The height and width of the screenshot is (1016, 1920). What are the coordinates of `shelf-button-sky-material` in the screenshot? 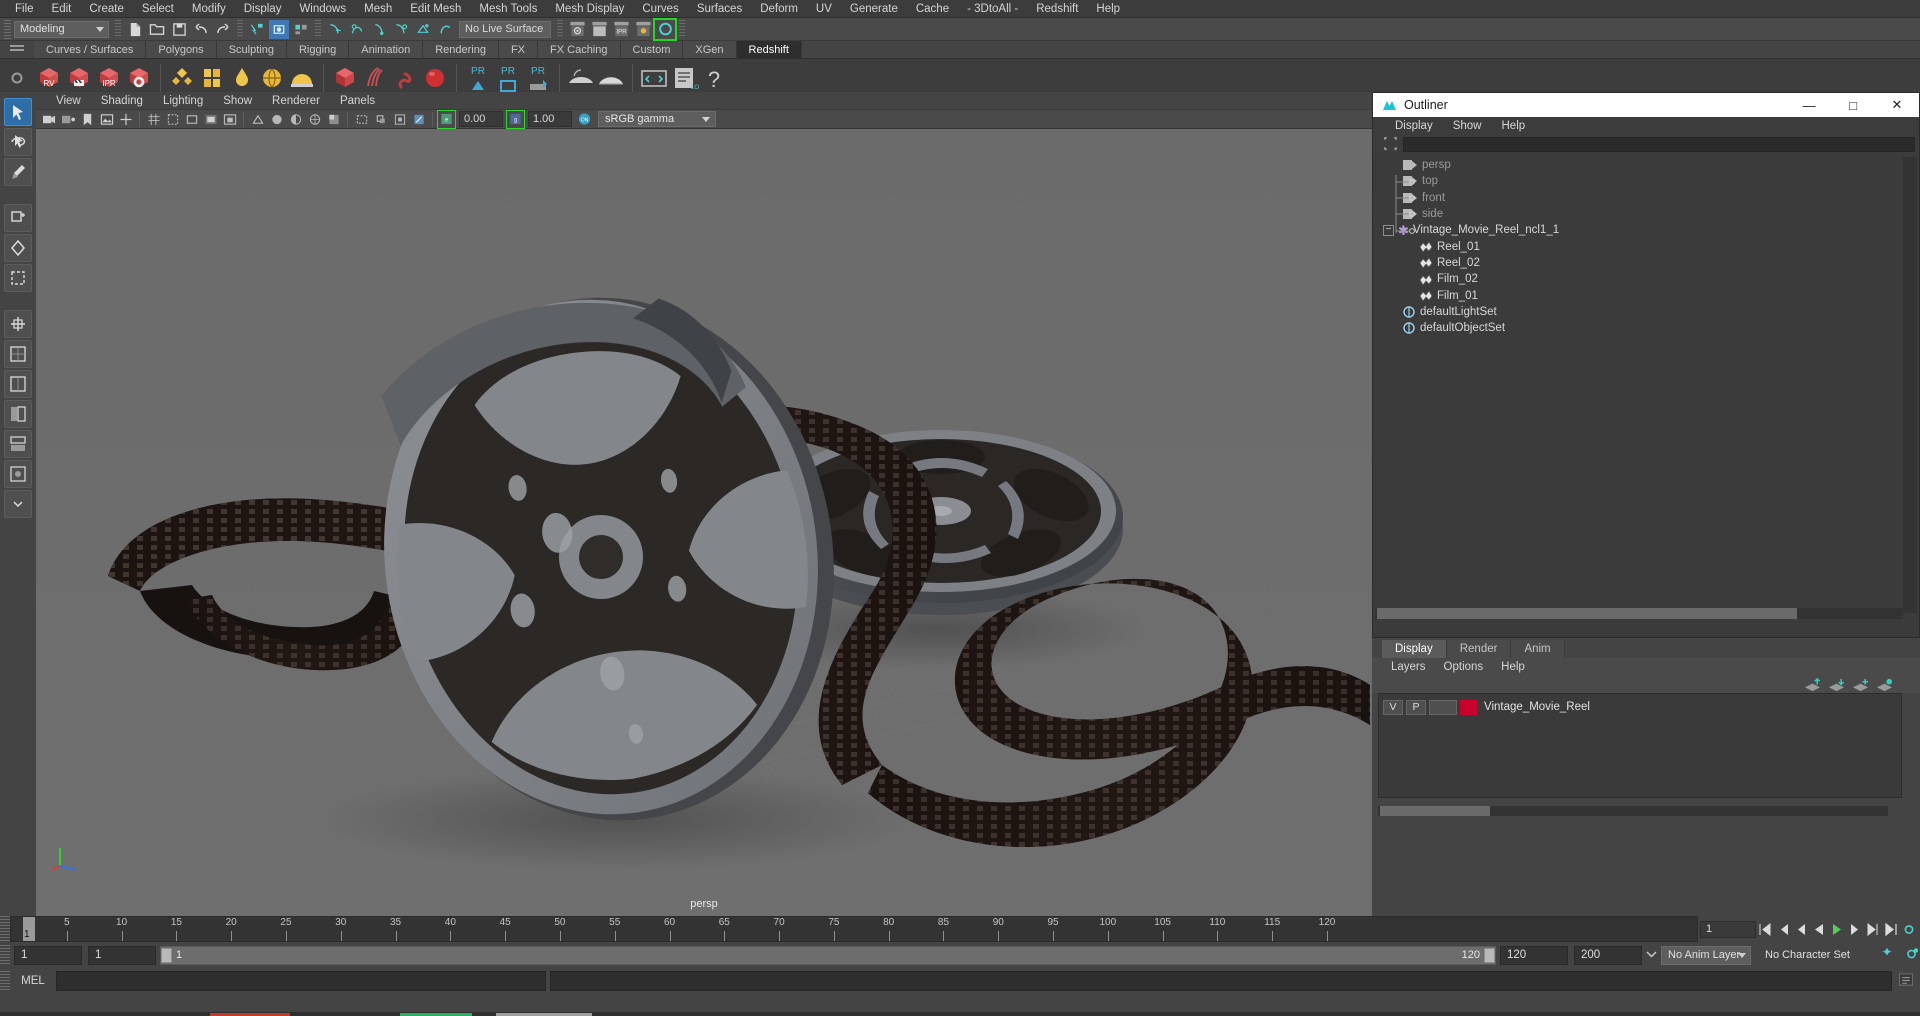 It's located at (272, 78).